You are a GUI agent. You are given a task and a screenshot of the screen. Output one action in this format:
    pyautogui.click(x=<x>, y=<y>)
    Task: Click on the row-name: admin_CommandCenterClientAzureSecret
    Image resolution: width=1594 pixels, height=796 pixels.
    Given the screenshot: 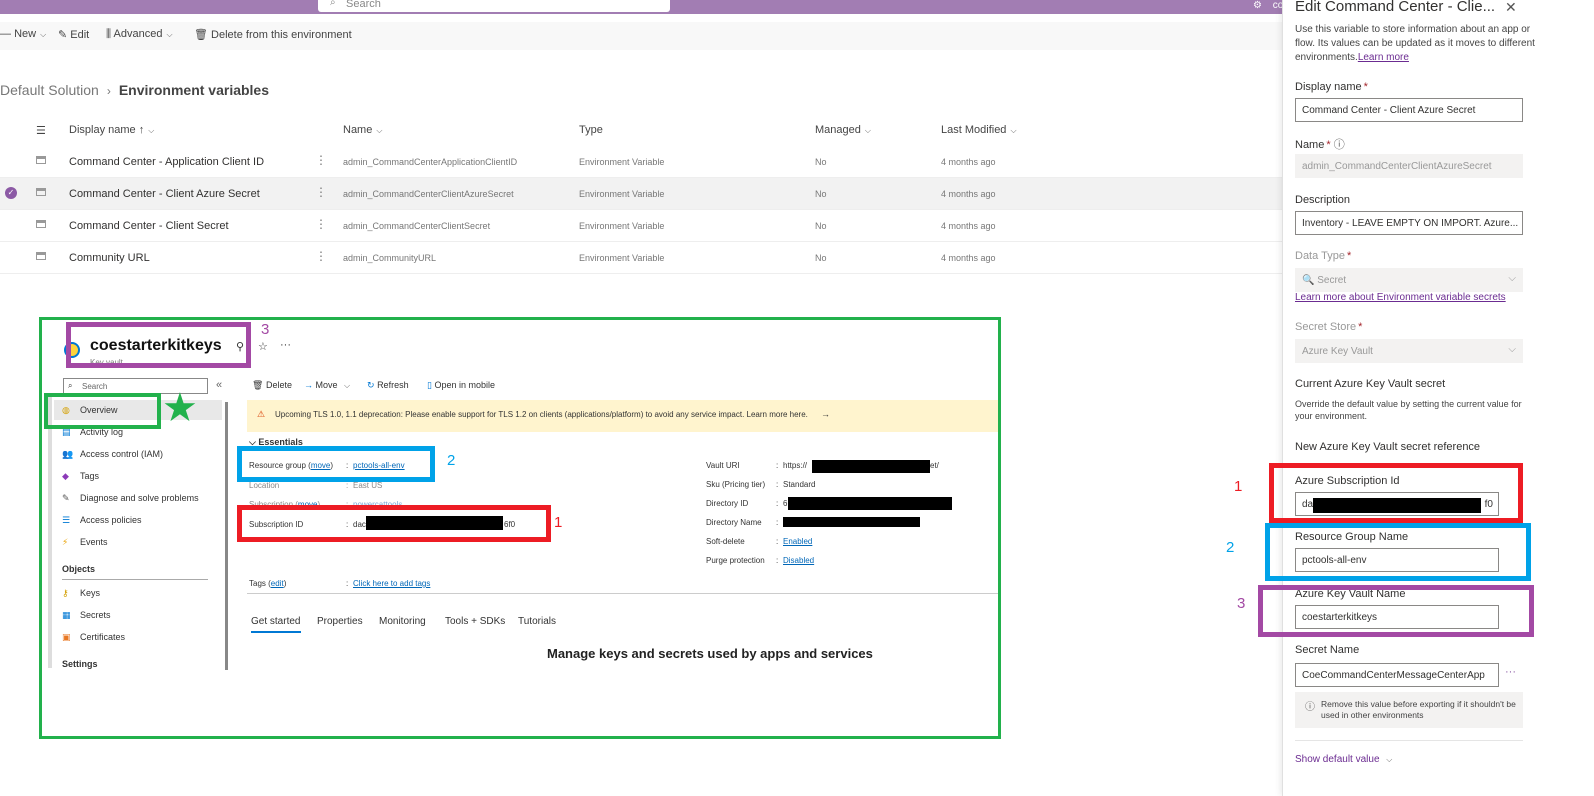 What is the action you would take?
    pyautogui.click(x=428, y=194)
    